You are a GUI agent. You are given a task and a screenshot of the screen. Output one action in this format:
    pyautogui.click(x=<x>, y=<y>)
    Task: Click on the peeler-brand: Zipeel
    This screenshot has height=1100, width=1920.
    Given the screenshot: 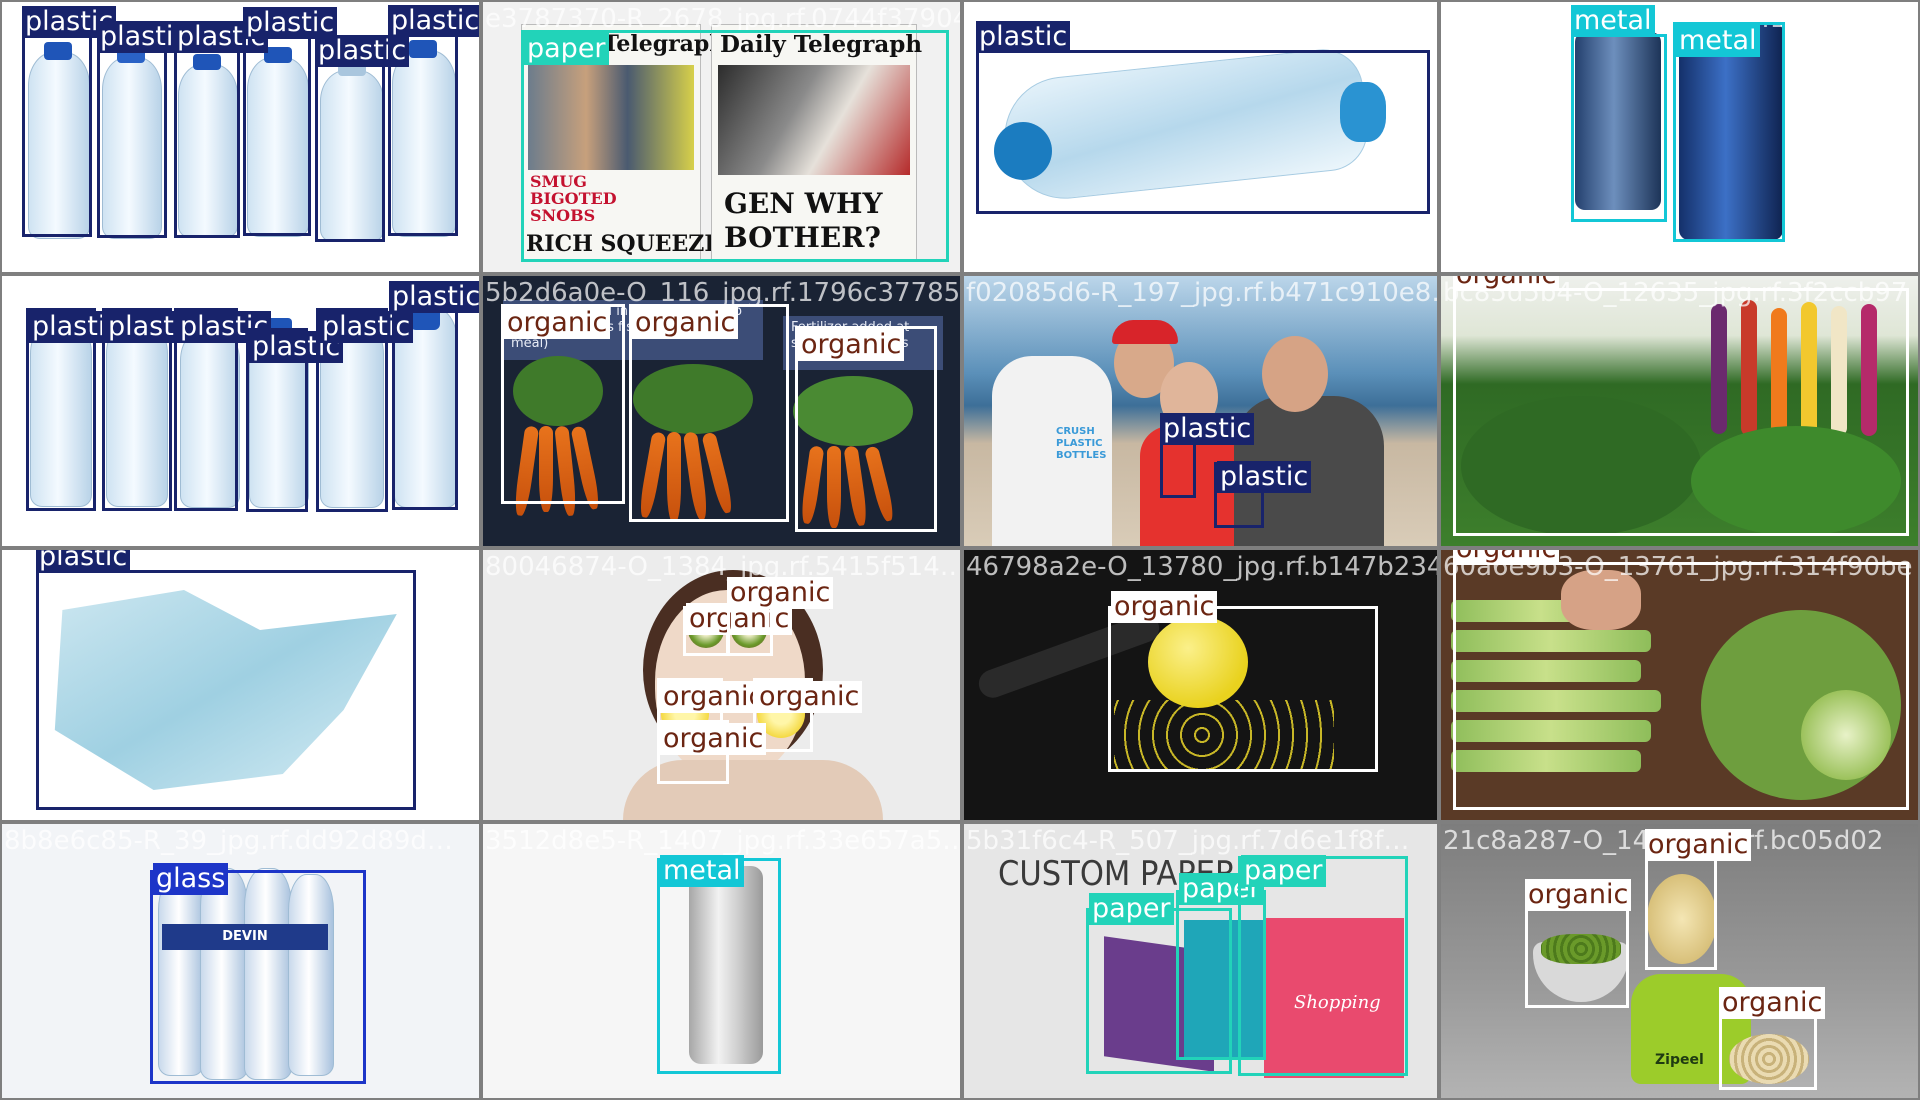 What is the action you would take?
    pyautogui.click(x=1679, y=1060)
    